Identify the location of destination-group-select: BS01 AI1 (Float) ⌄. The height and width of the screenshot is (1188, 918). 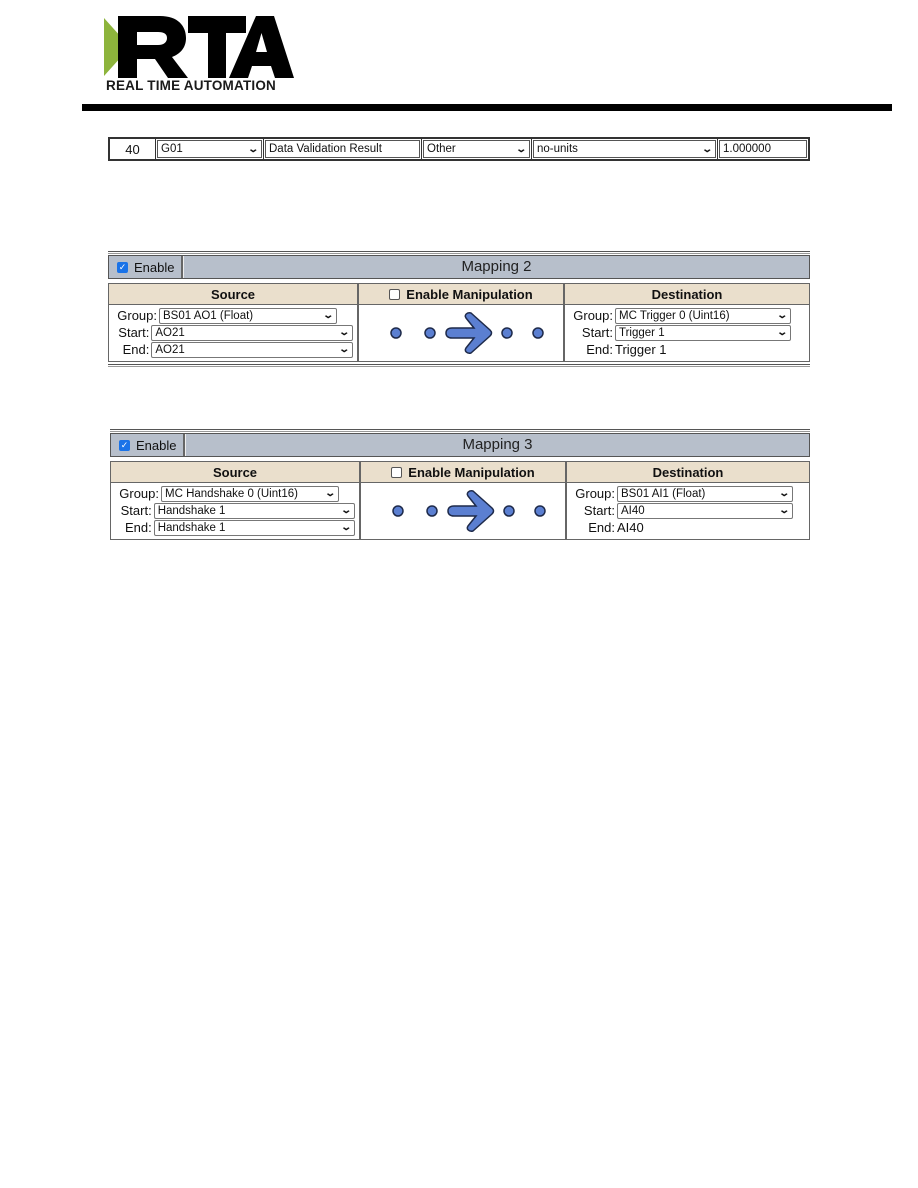
(705, 493).